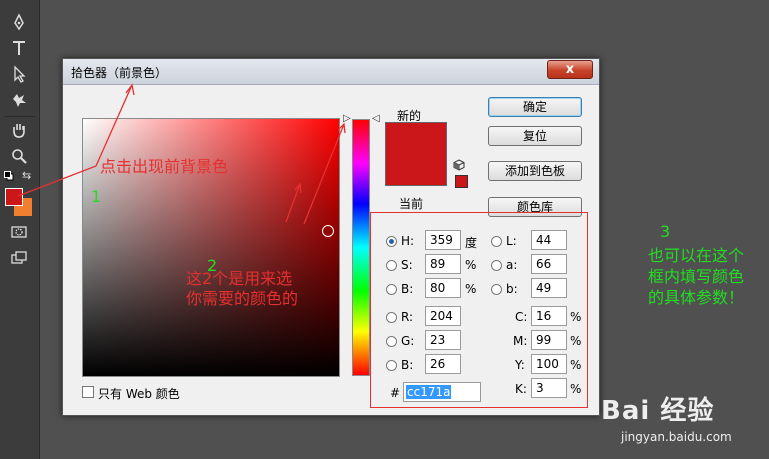 Image resolution: width=769 pixels, height=459 pixels. I want to click on toolbar-divider, so click(20, 116).